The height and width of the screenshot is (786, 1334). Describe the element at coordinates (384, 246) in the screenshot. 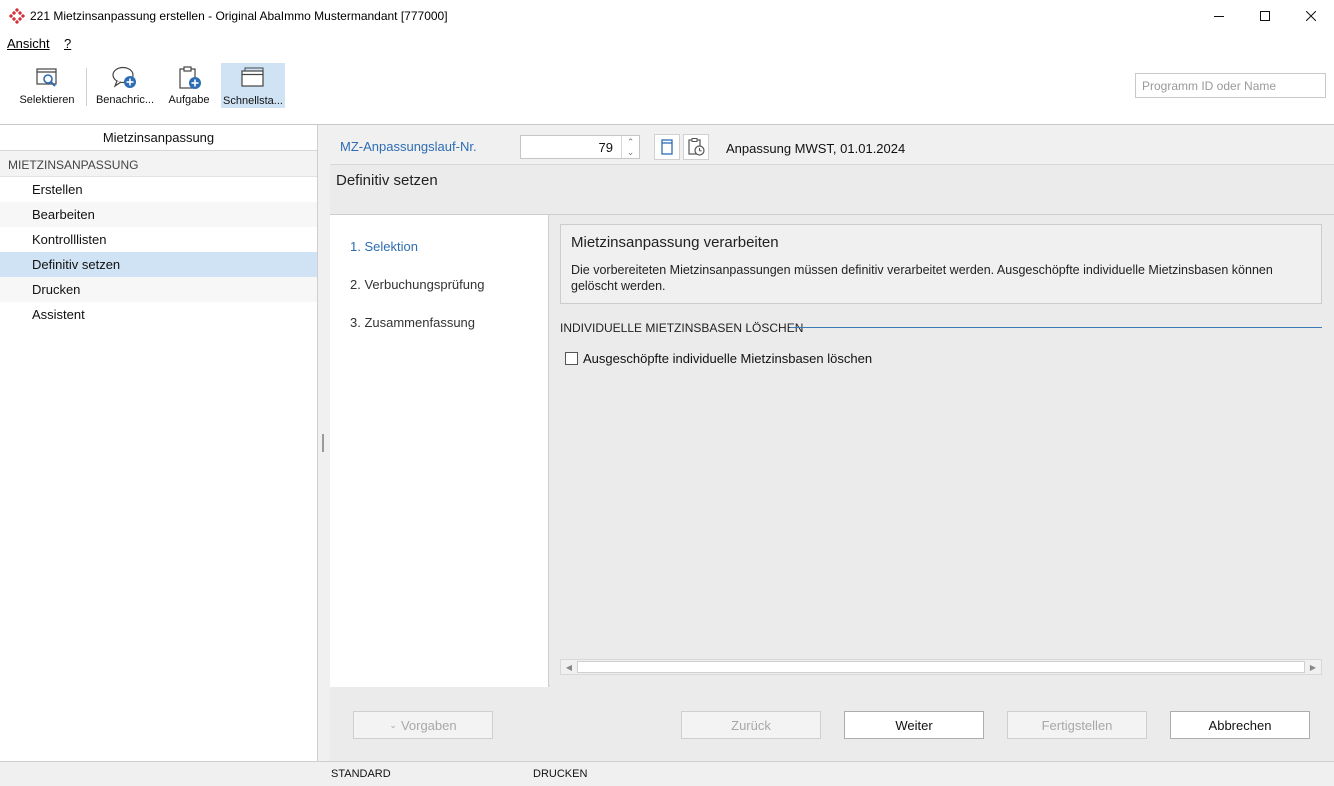

I see `step-selektion: 1. Selektion` at that location.